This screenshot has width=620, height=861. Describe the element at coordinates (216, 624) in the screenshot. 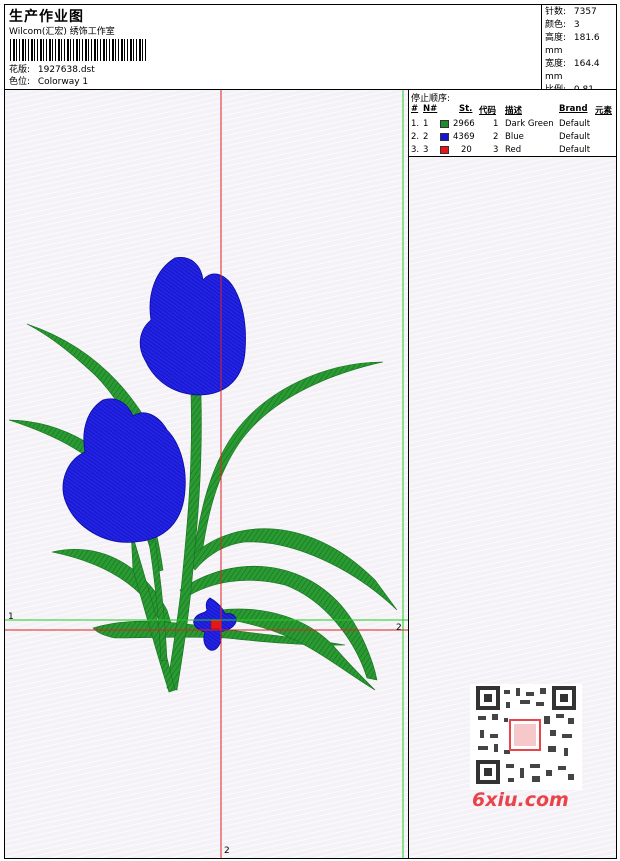

I see `red-center` at that location.